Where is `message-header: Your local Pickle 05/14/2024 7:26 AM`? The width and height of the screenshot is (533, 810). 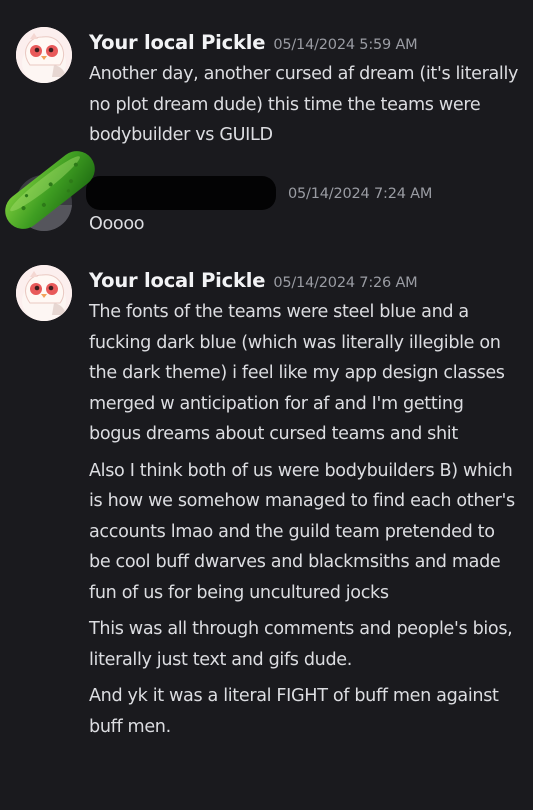
message-header: Your local Pickle 05/14/2024 7:26 AM is located at coordinates (253, 282).